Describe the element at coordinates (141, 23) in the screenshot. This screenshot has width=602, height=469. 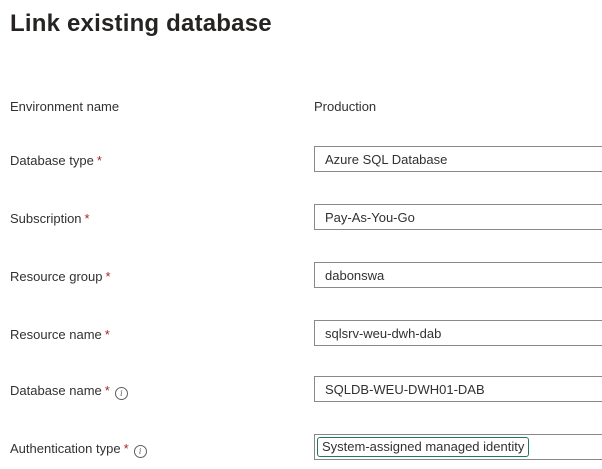
I see `page-title: Link existing database` at that location.